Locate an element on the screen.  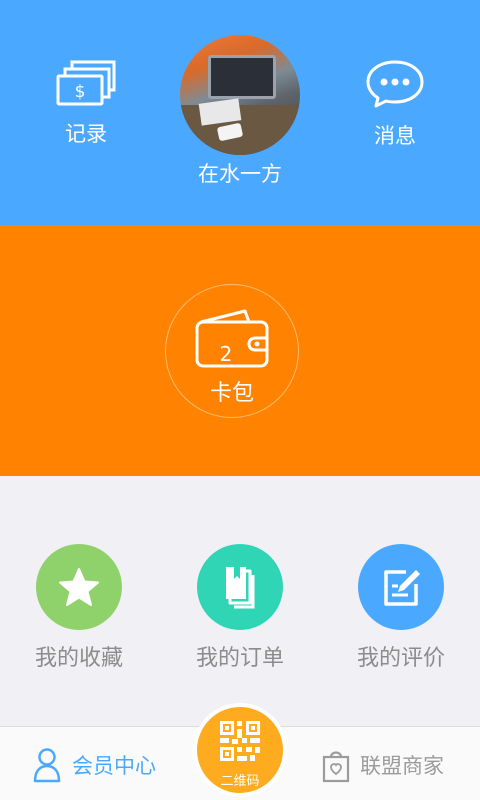
my-reviews-label: 我的评价 is located at coordinates (400, 658).